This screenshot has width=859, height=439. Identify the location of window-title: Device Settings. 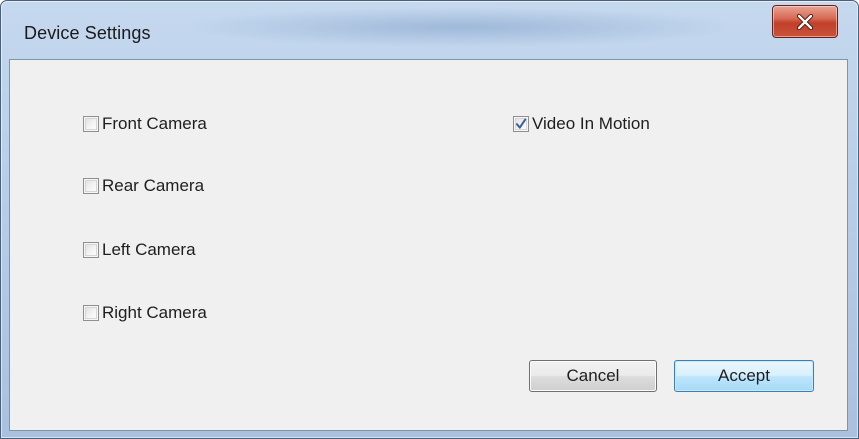
(87, 33).